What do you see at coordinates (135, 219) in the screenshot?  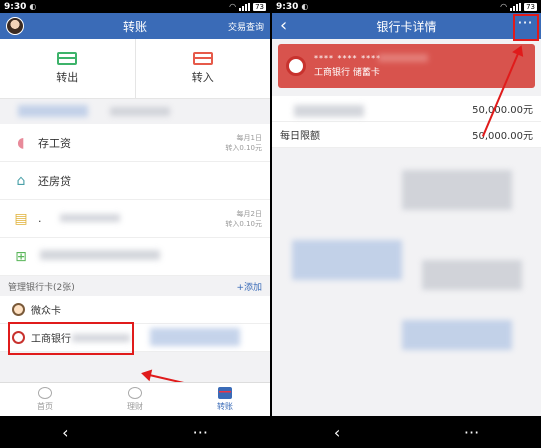 I see `plan-item-other: ▤ . 每月2日 转入0.10元` at bounding box center [135, 219].